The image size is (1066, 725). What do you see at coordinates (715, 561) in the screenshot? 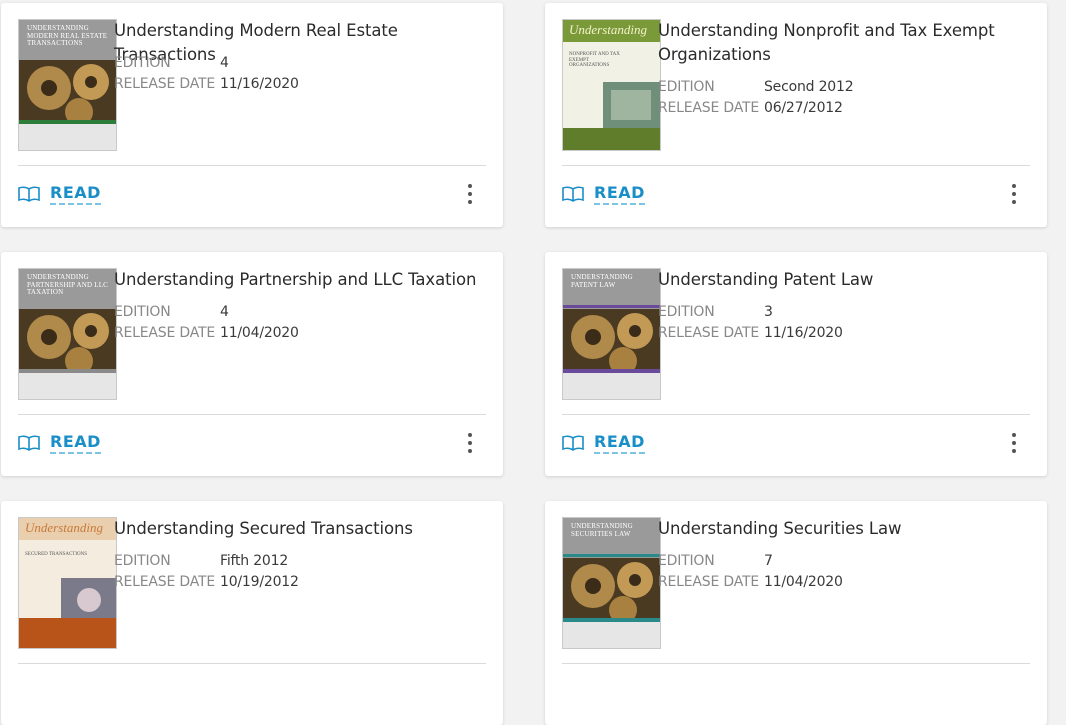
I see `edition-row: EDITION 7` at bounding box center [715, 561].